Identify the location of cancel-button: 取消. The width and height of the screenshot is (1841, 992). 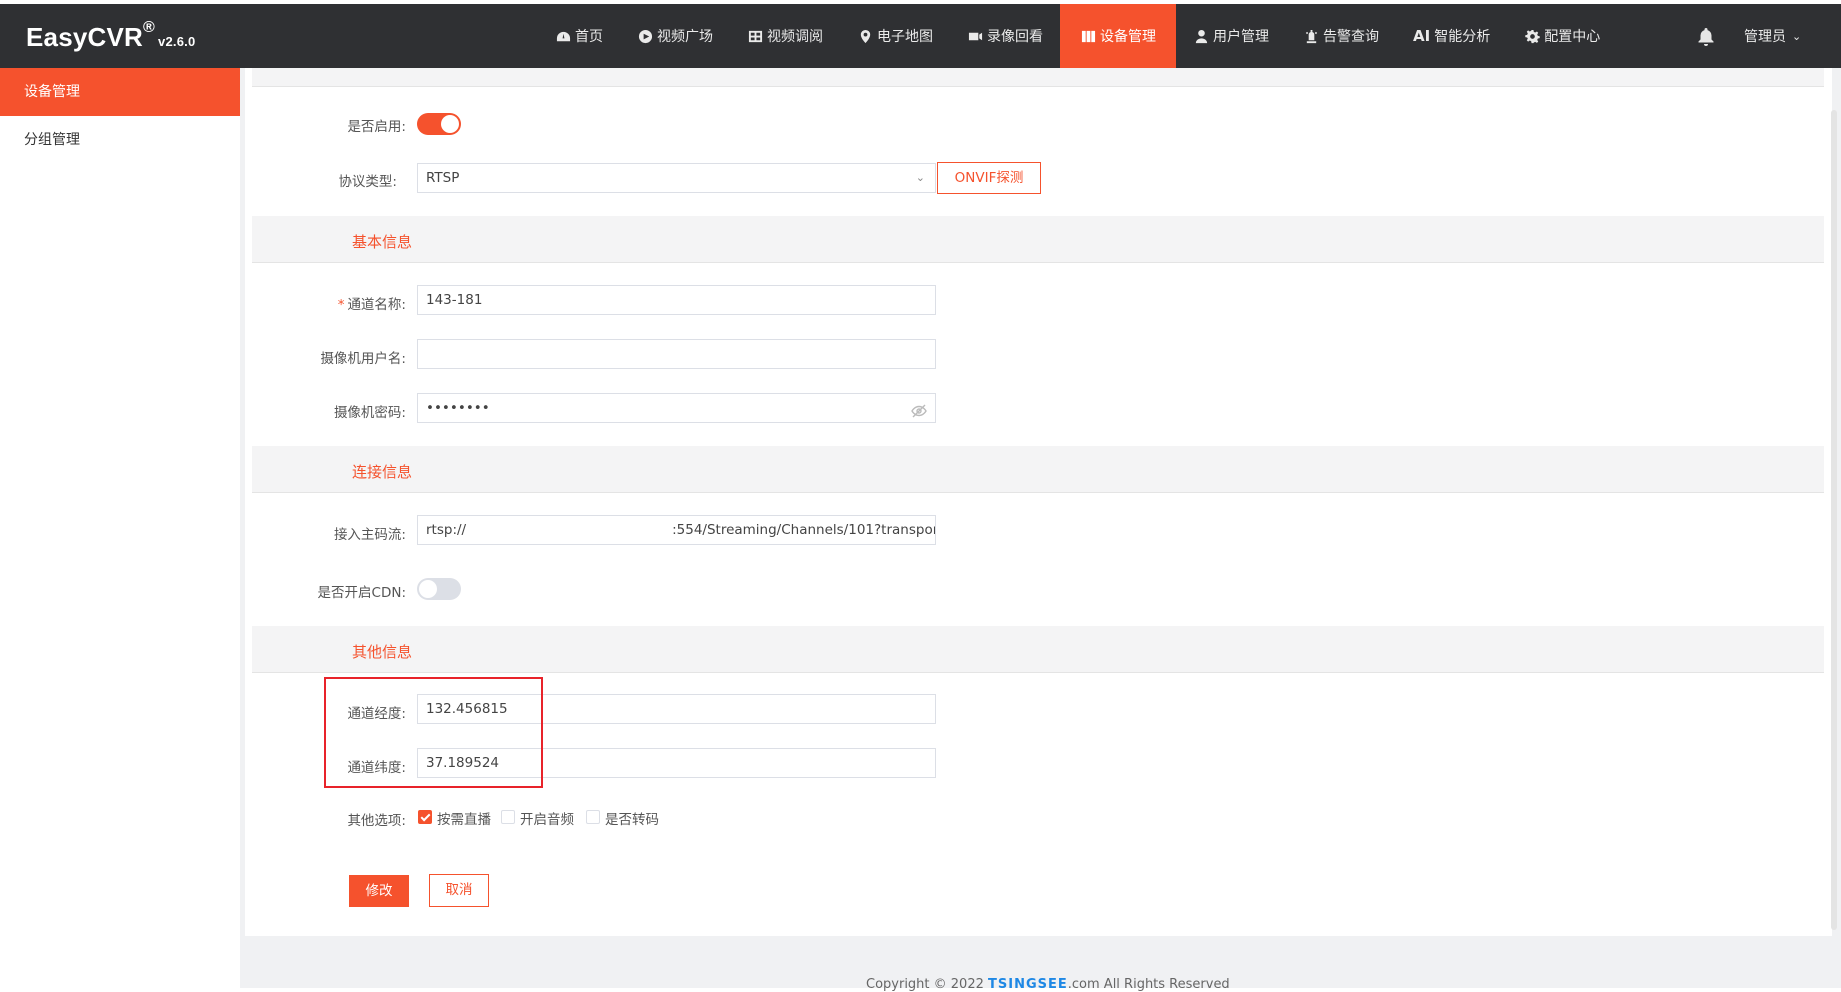
(459, 890).